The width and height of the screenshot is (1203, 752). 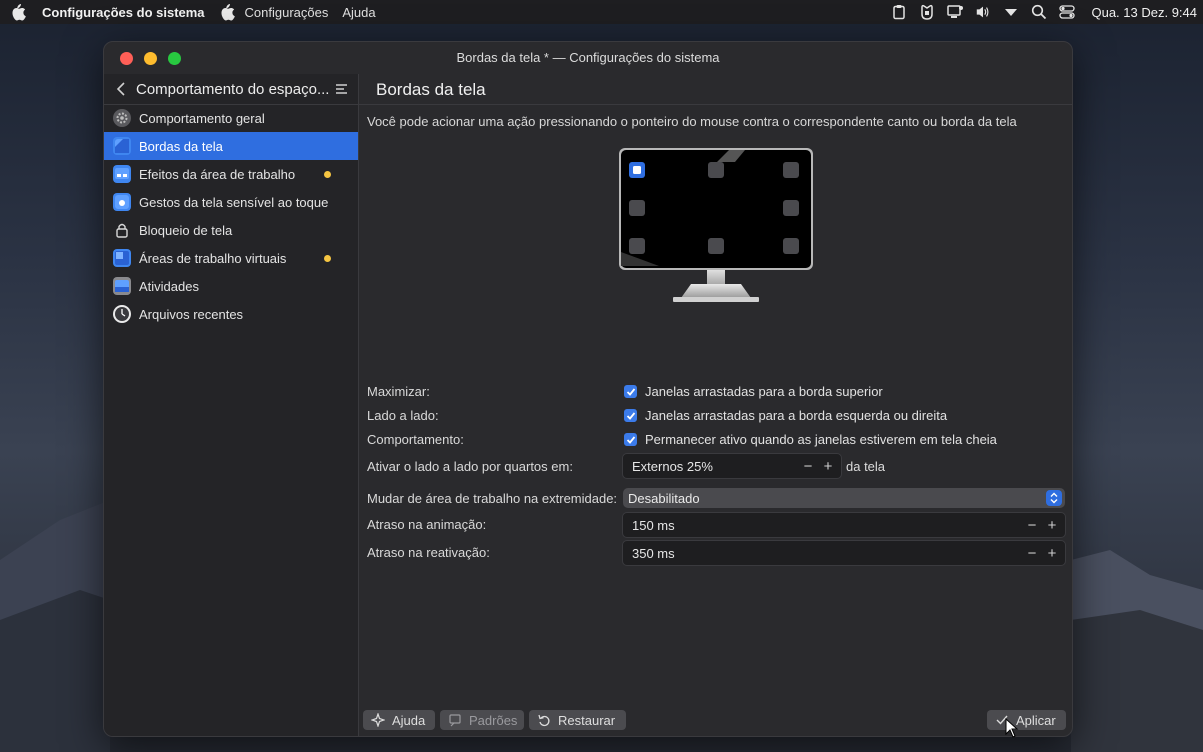 I want to click on quarter-tiling-suffix: da tela, so click(x=866, y=466).